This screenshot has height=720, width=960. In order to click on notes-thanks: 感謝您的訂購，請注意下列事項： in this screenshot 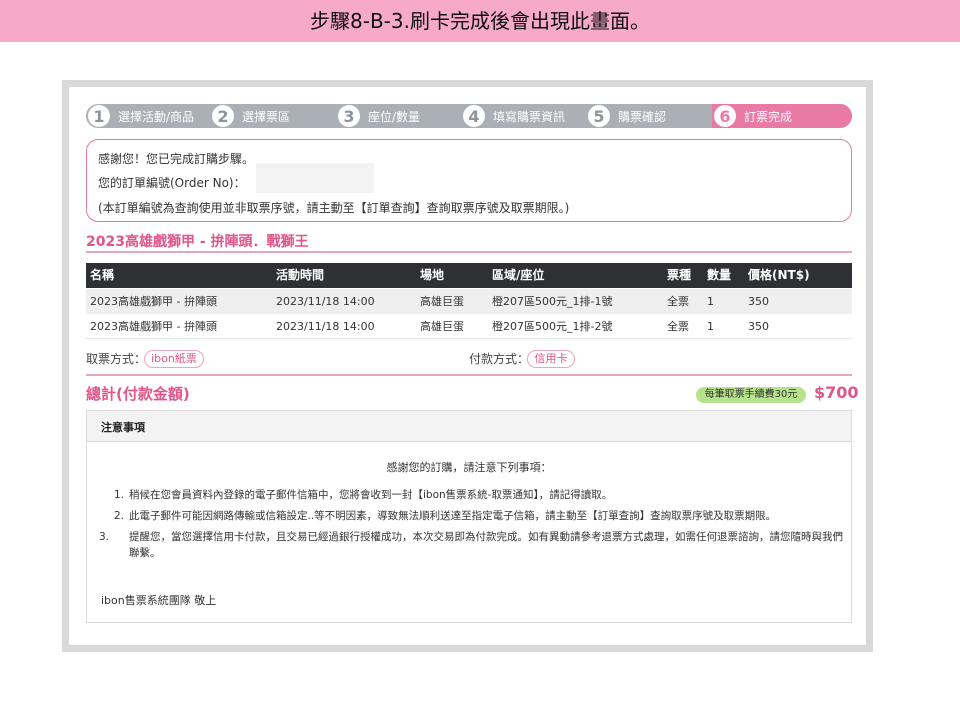, I will do `click(469, 467)`.